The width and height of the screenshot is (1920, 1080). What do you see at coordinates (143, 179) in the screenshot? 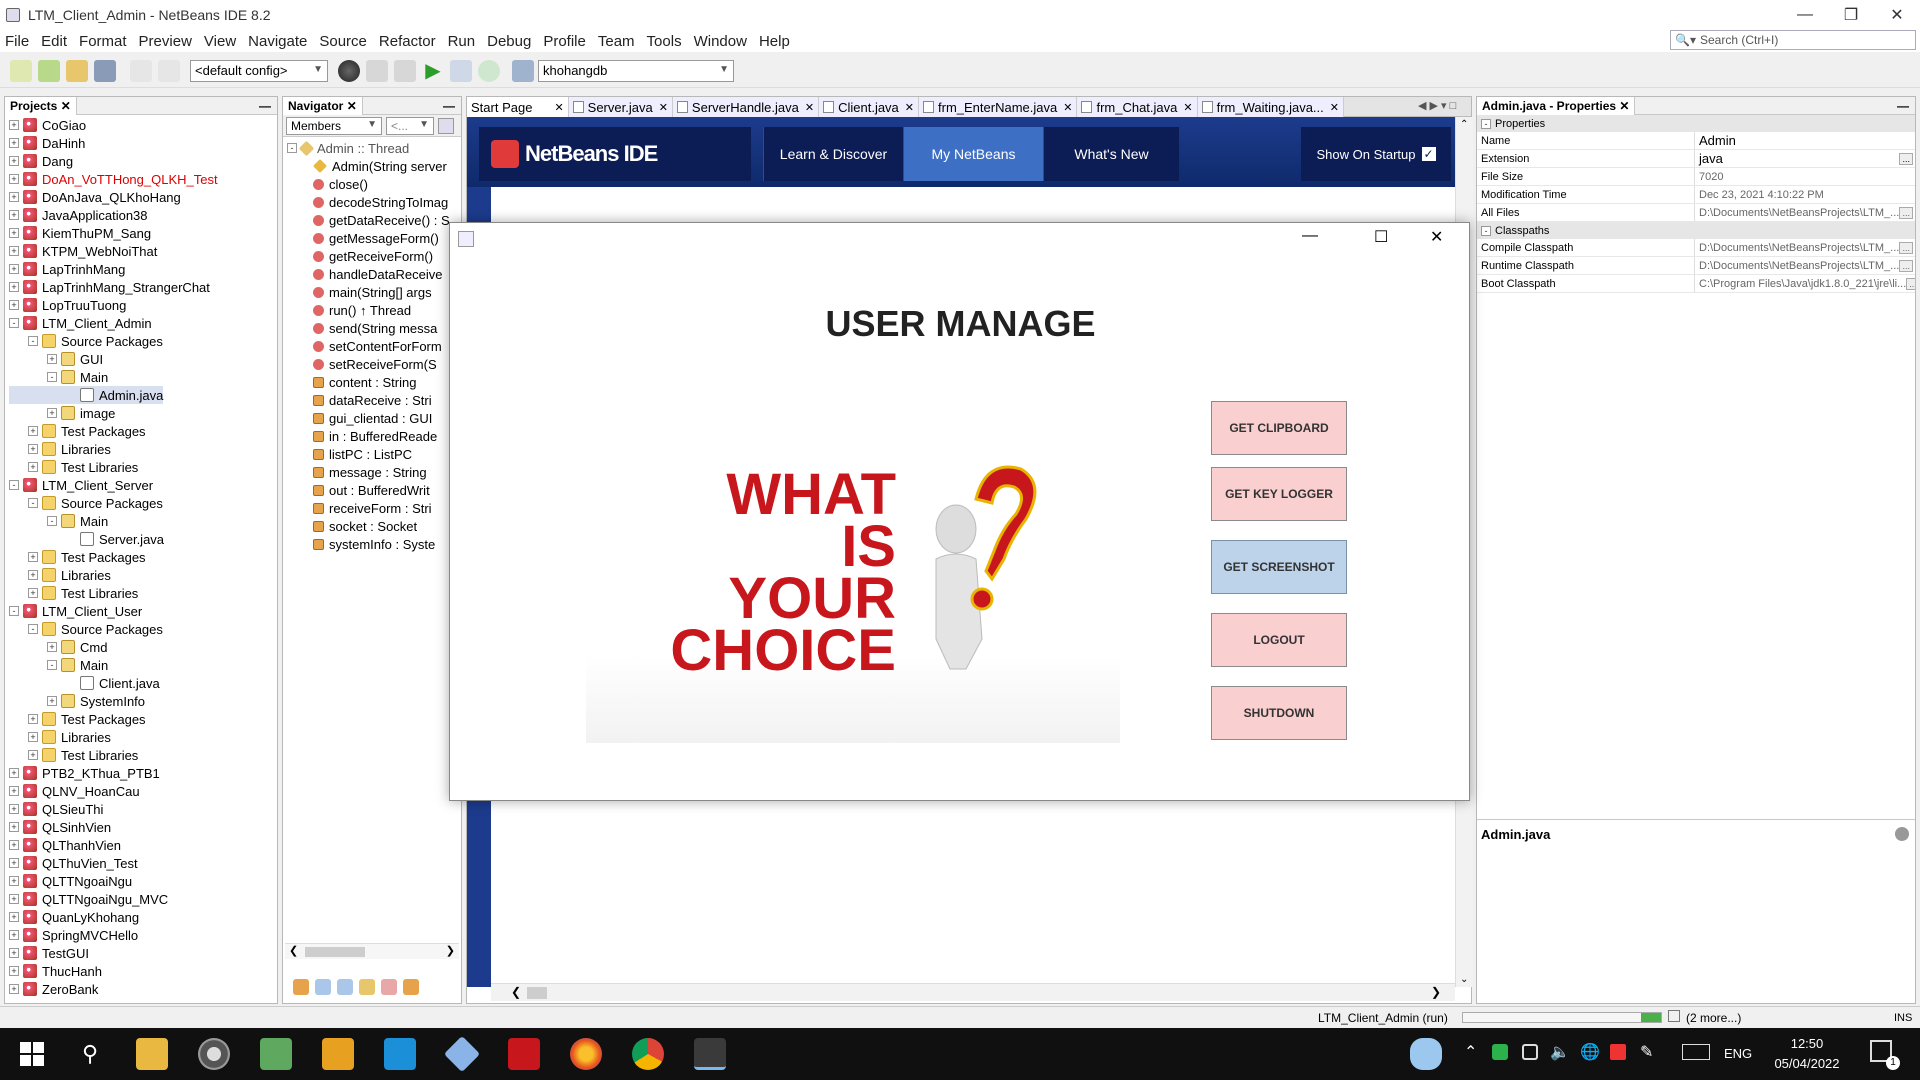
I see `project-tree-item: + DoAn_VoTTHong_QLKH_Test` at bounding box center [143, 179].